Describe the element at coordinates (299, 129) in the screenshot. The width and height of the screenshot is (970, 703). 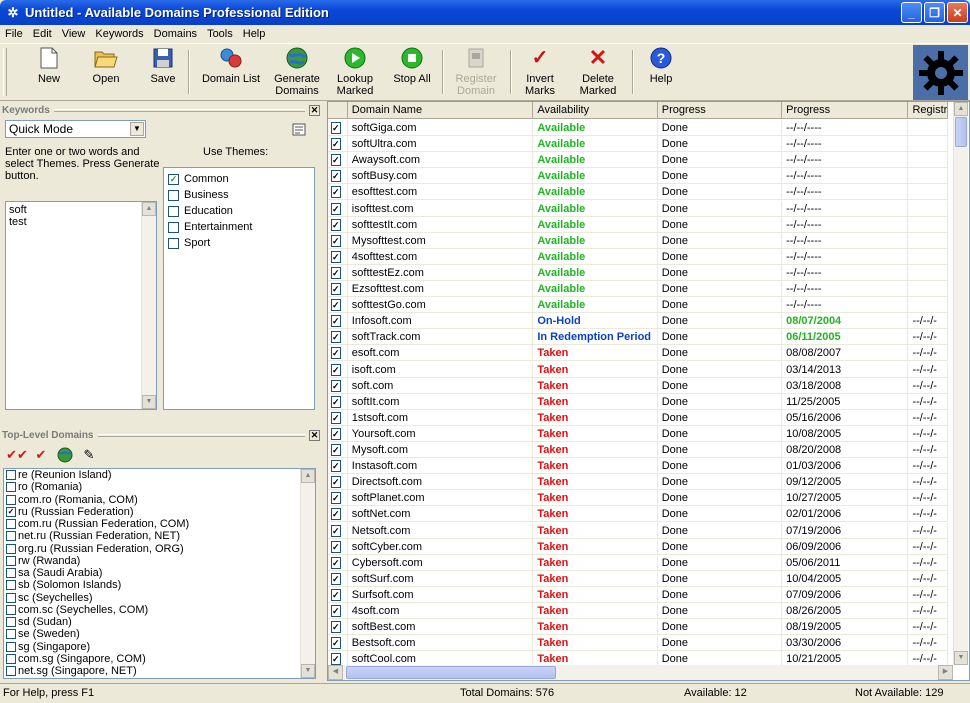
I see `properties-icon` at that location.